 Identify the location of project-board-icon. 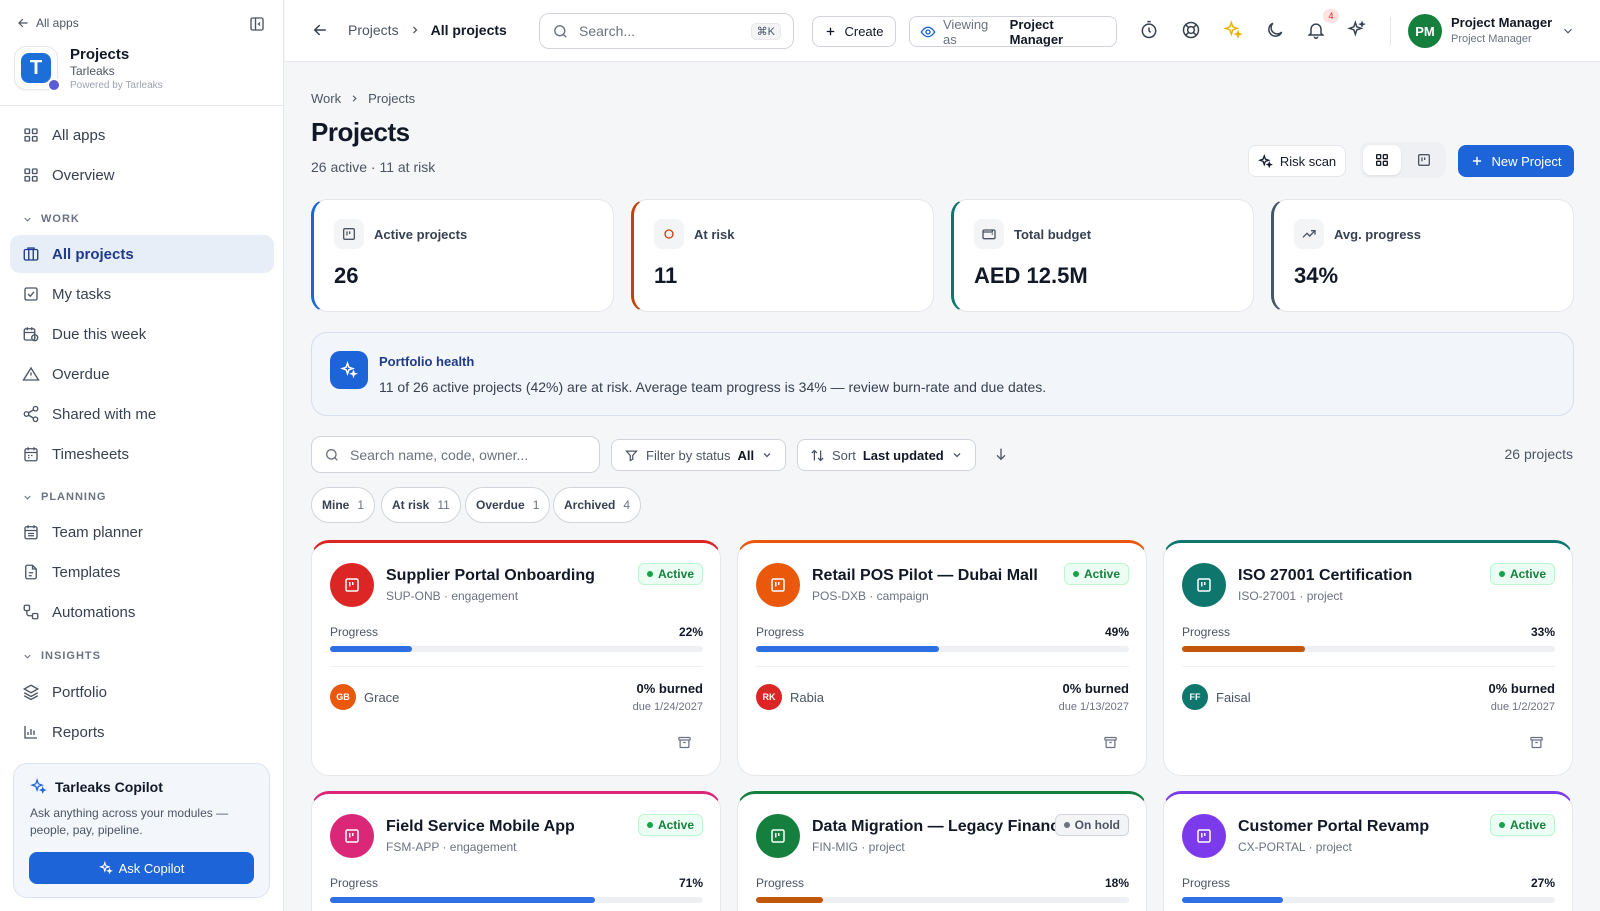
(1204, 585).